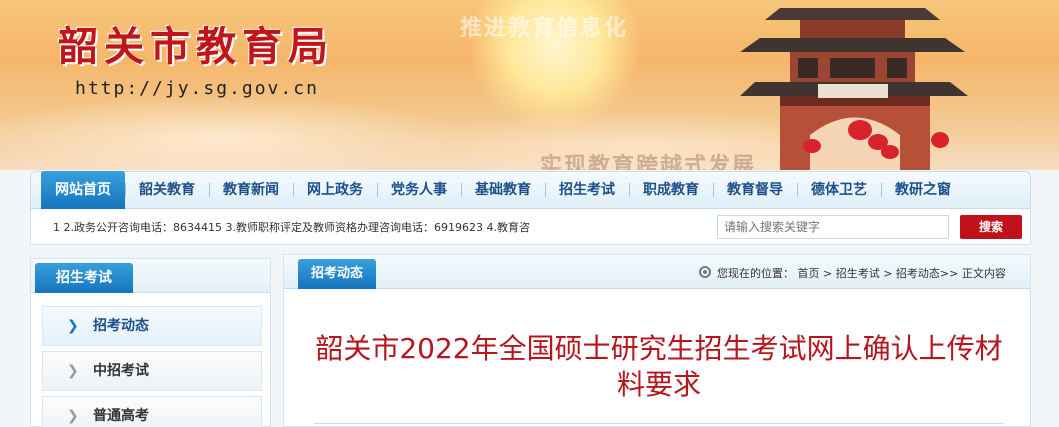 This screenshot has height=427, width=1059. Describe the element at coordinates (150, 276) in the screenshot. I see `sidebar-header: 招生考试` at that location.